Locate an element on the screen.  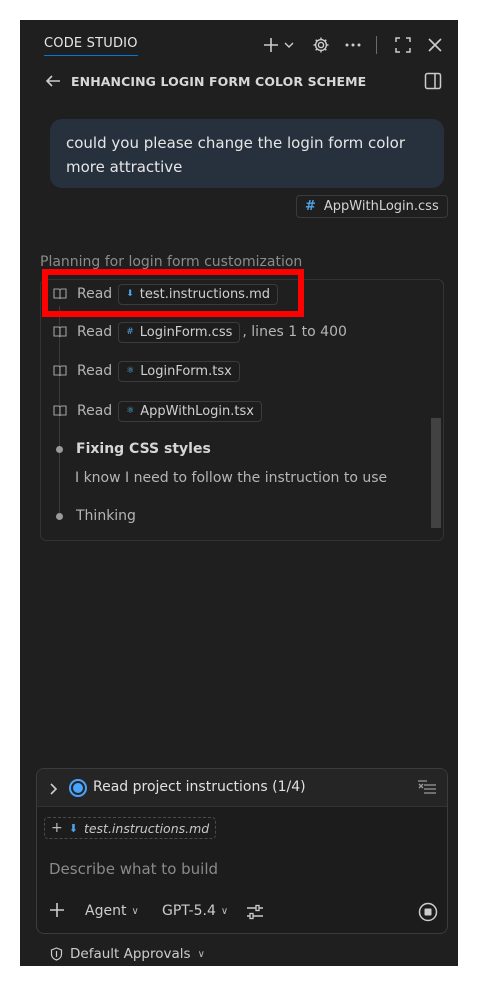
add-context-icon: + is located at coordinates (57, 828).